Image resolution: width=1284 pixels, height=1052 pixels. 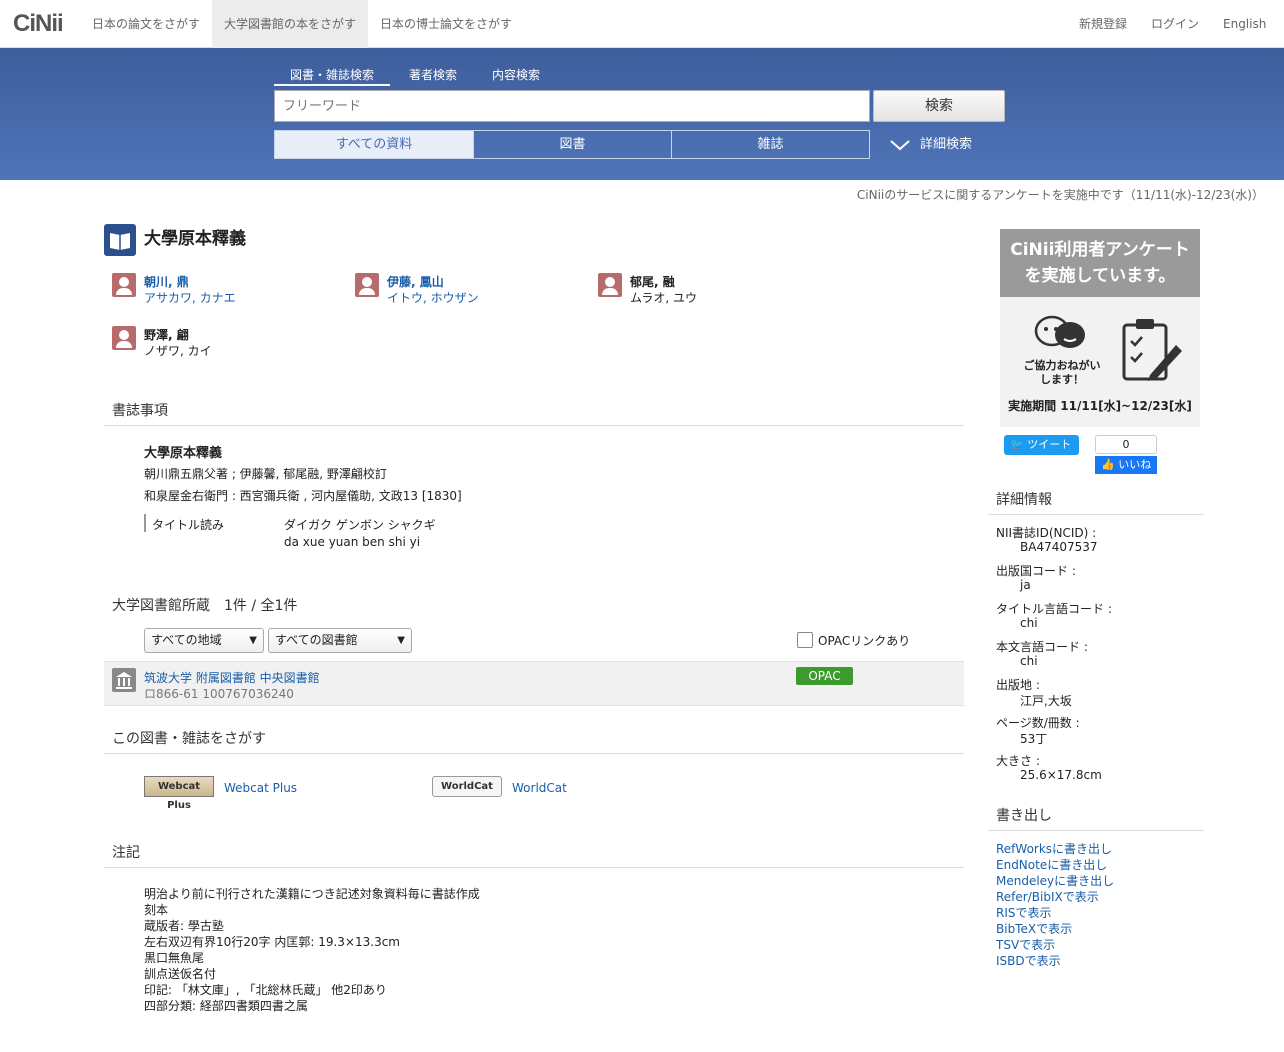 What do you see at coordinates (1036, 571) in the screenshot?
I see `detail-label-country: 出版国コード :` at bounding box center [1036, 571].